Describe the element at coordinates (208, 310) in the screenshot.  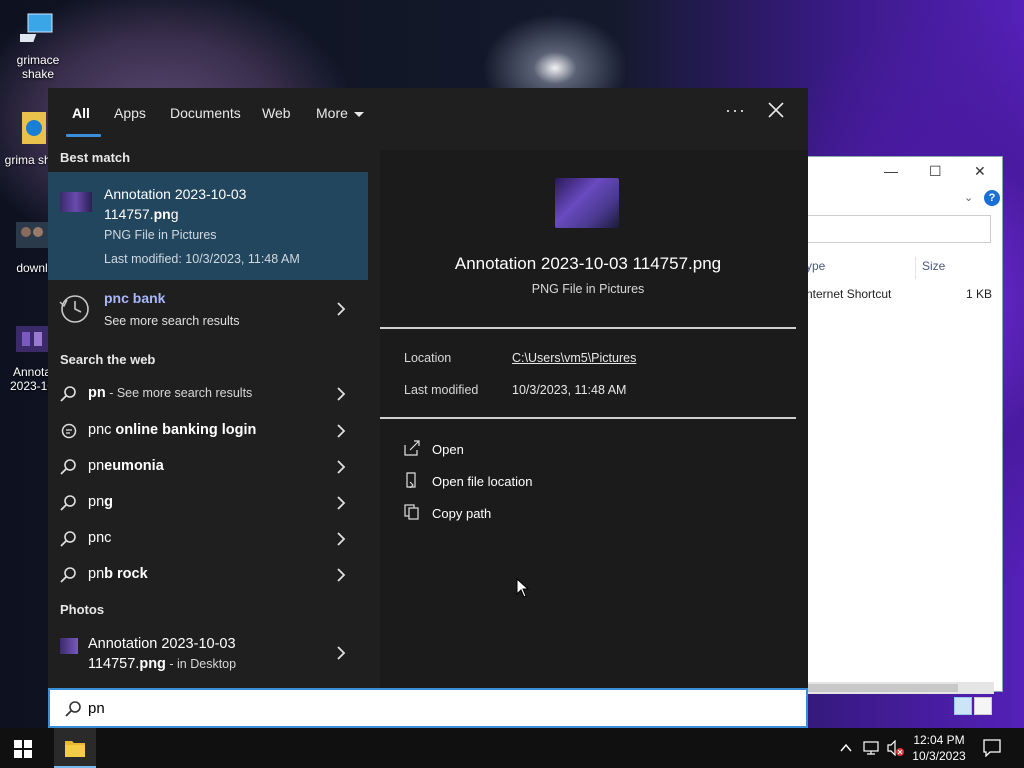
I see `history-search-item: pnc bank See more search results` at that location.